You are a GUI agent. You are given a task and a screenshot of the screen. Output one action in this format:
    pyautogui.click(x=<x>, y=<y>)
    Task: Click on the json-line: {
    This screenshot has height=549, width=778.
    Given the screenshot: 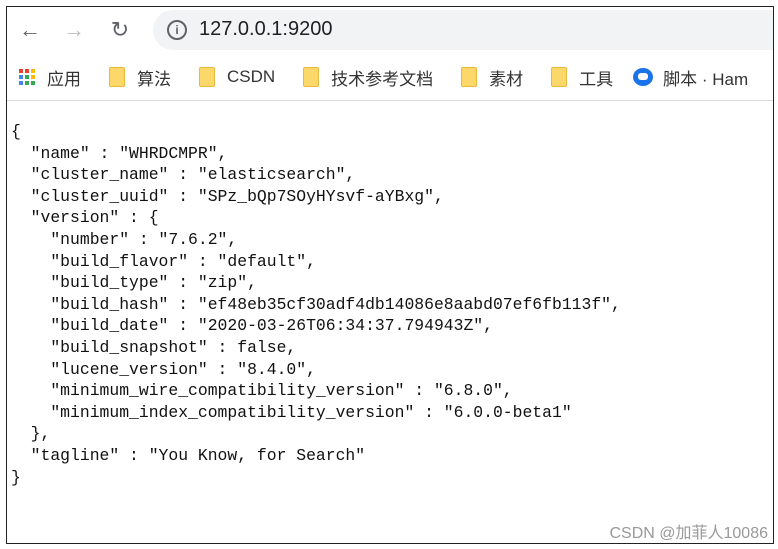 What is the action you would take?
    pyautogui.click(x=16, y=131)
    